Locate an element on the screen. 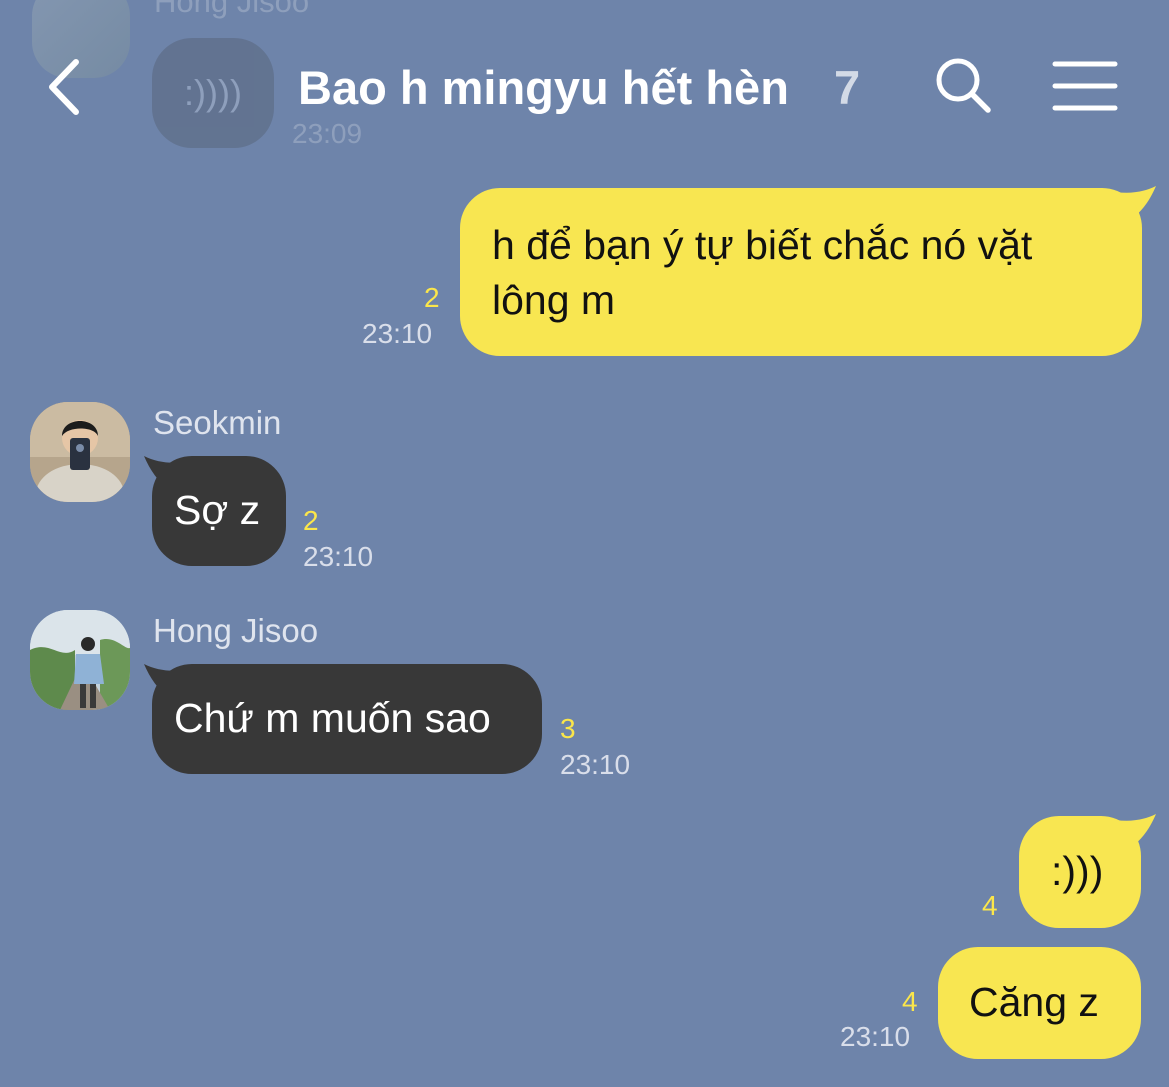  sender-name: Hong Jisoo is located at coordinates (236, 630).